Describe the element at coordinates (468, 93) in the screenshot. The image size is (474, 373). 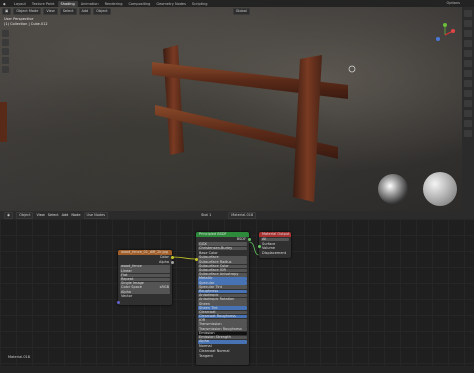
I see `particles-icon` at that location.